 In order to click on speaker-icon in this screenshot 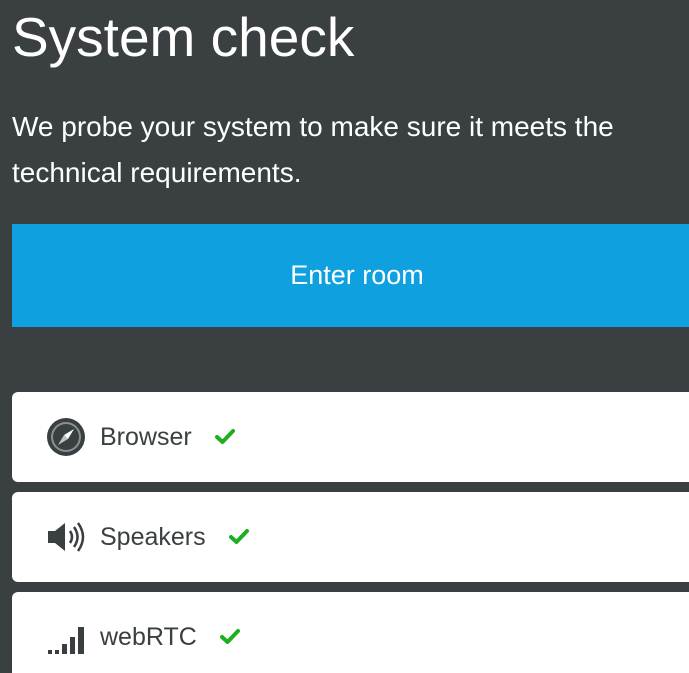, I will do `click(68, 537)`.